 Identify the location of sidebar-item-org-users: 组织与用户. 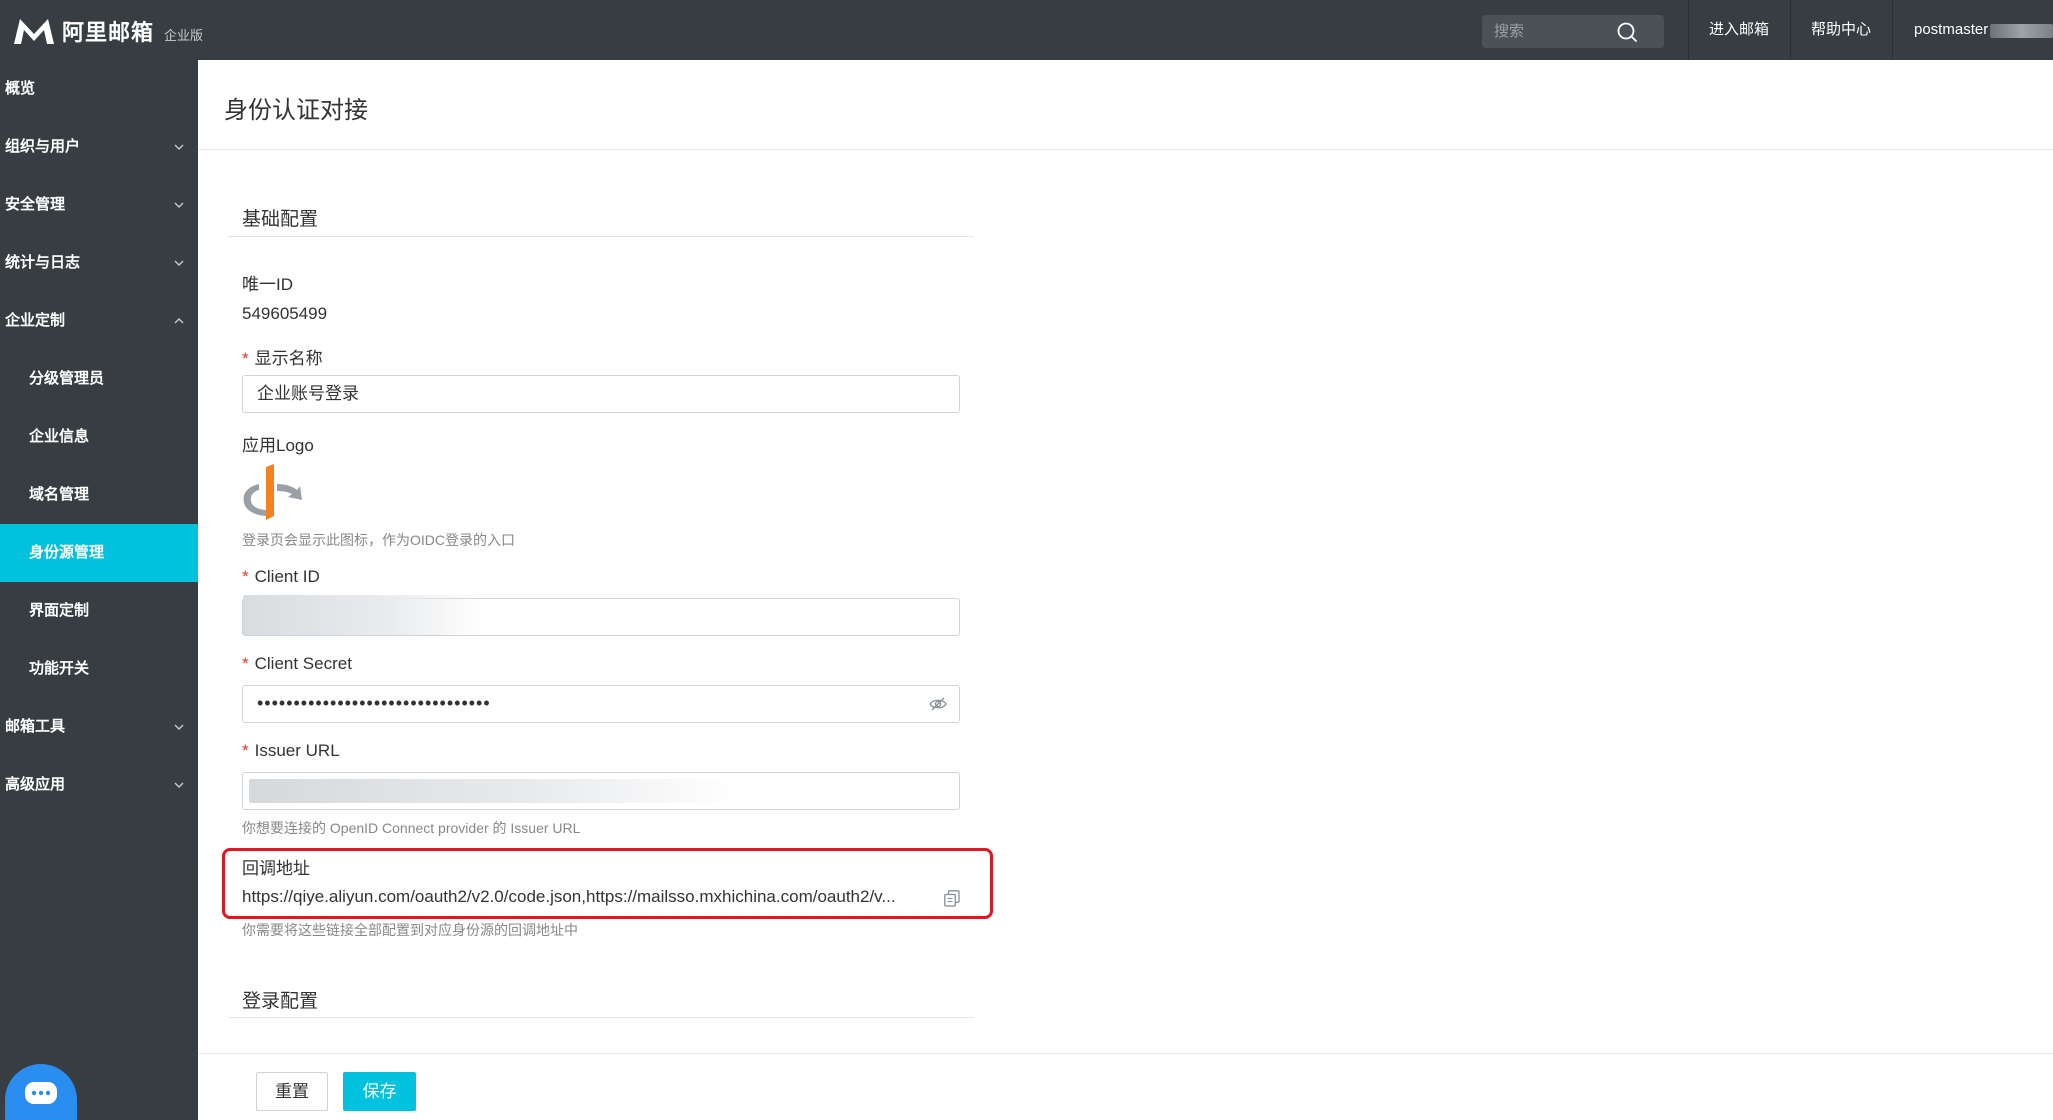
(99, 147).